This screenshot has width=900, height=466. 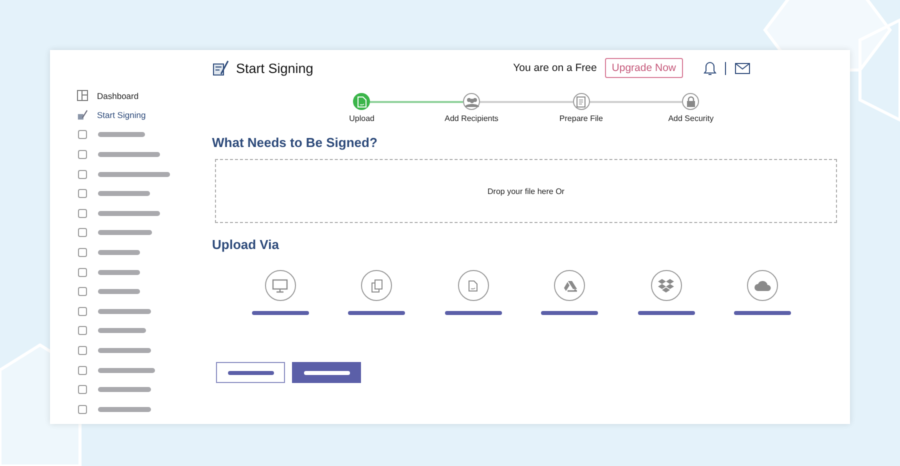 What do you see at coordinates (280, 285) in the screenshot?
I see `monitor-icon` at bounding box center [280, 285].